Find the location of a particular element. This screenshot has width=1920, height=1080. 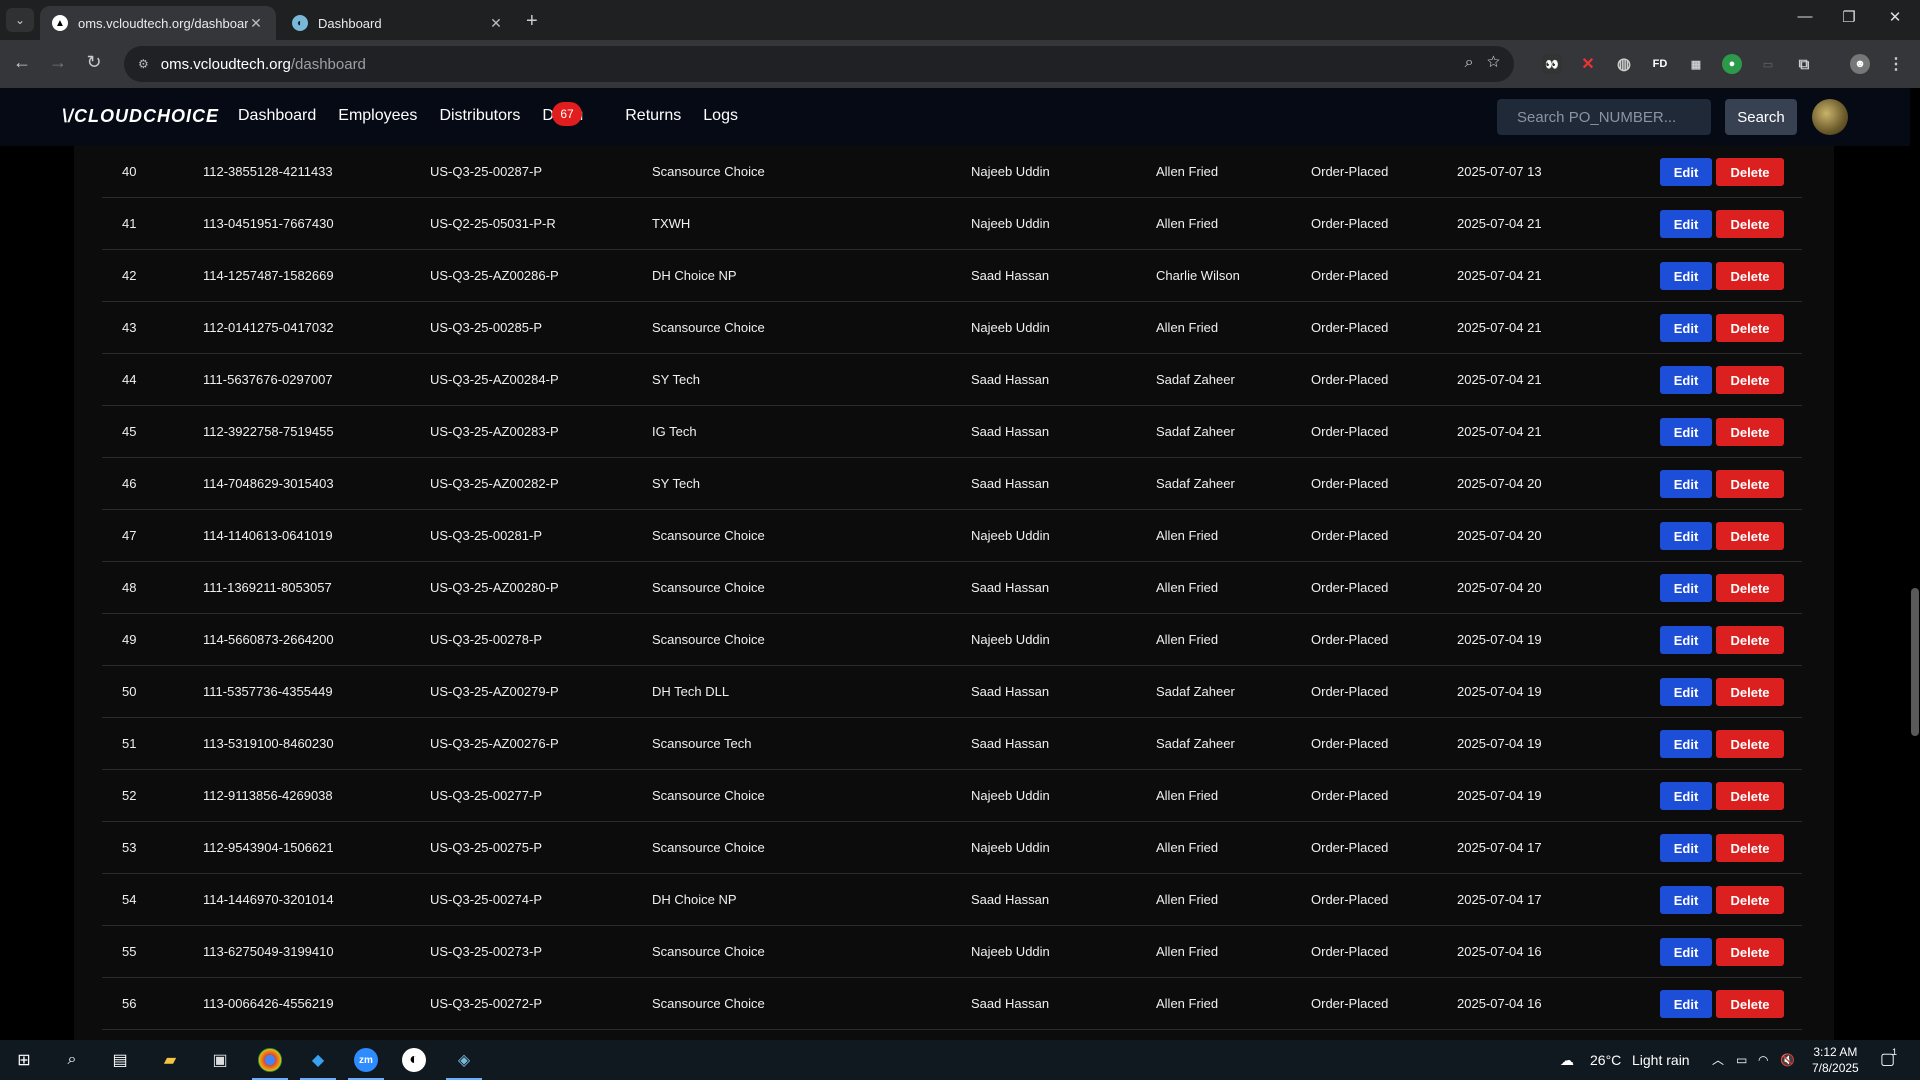

status: Order-Placed is located at coordinates (1350, 171).